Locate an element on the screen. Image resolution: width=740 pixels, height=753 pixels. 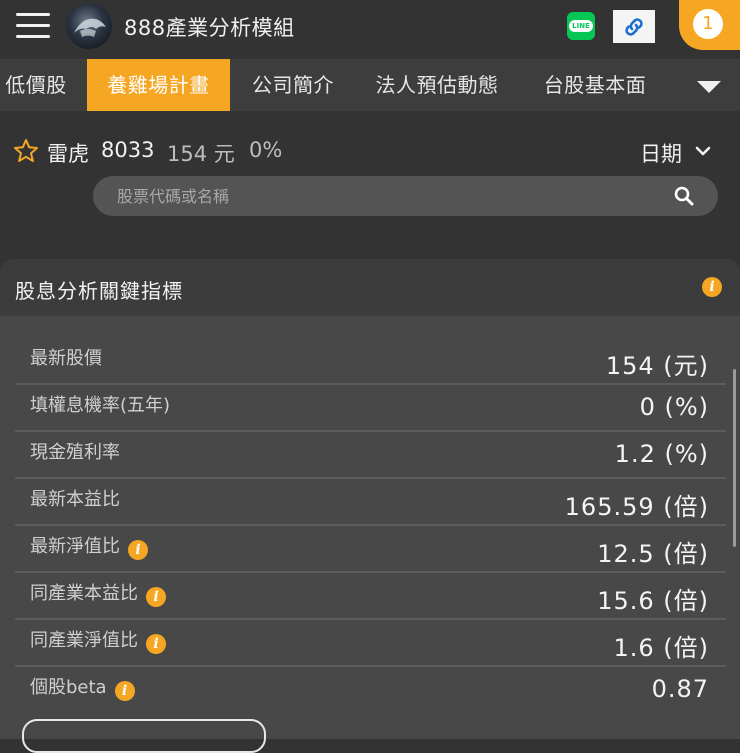
caret-down-icon is located at coordinates (709, 87).